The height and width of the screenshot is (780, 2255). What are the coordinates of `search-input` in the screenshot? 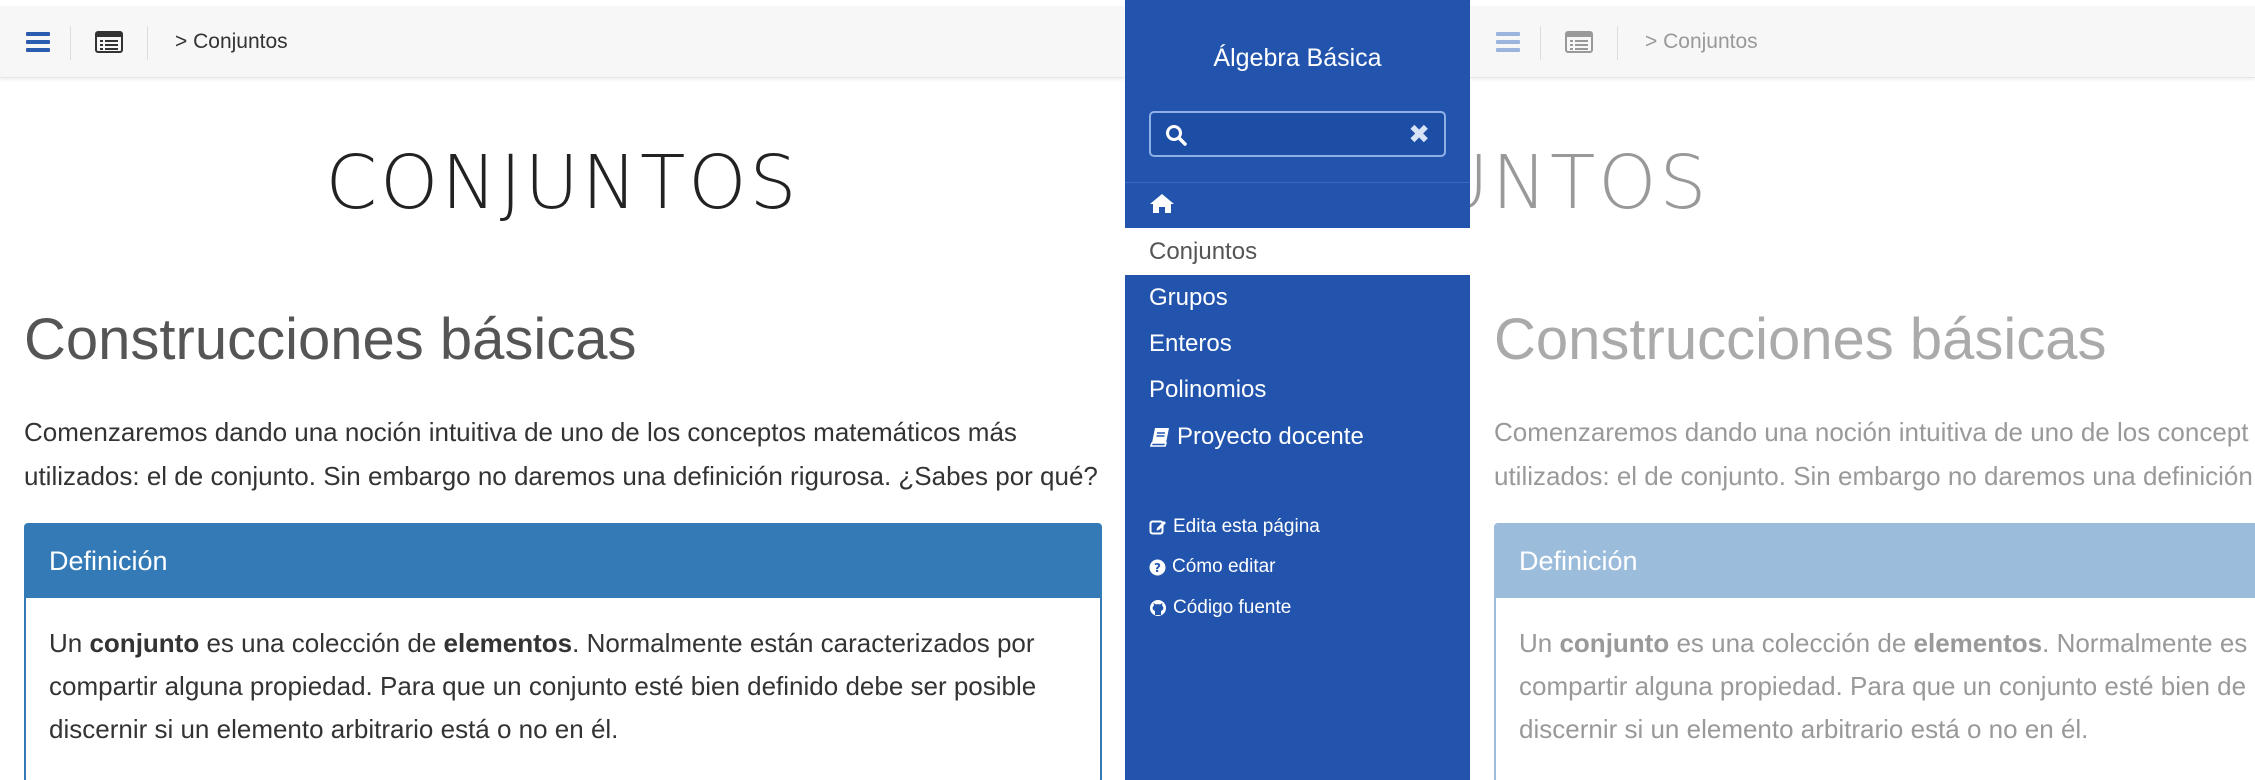 It's located at (1299, 134).